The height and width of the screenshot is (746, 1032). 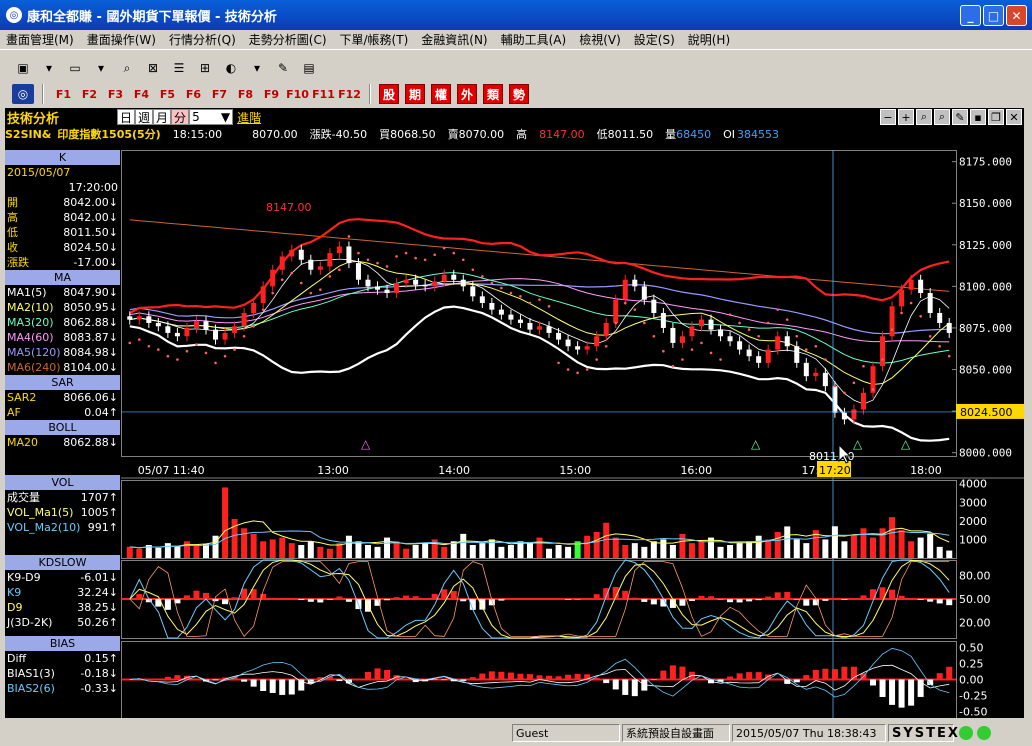 What do you see at coordinates (153, 68) in the screenshot?
I see `close-window-icon: ⊠` at bounding box center [153, 68].